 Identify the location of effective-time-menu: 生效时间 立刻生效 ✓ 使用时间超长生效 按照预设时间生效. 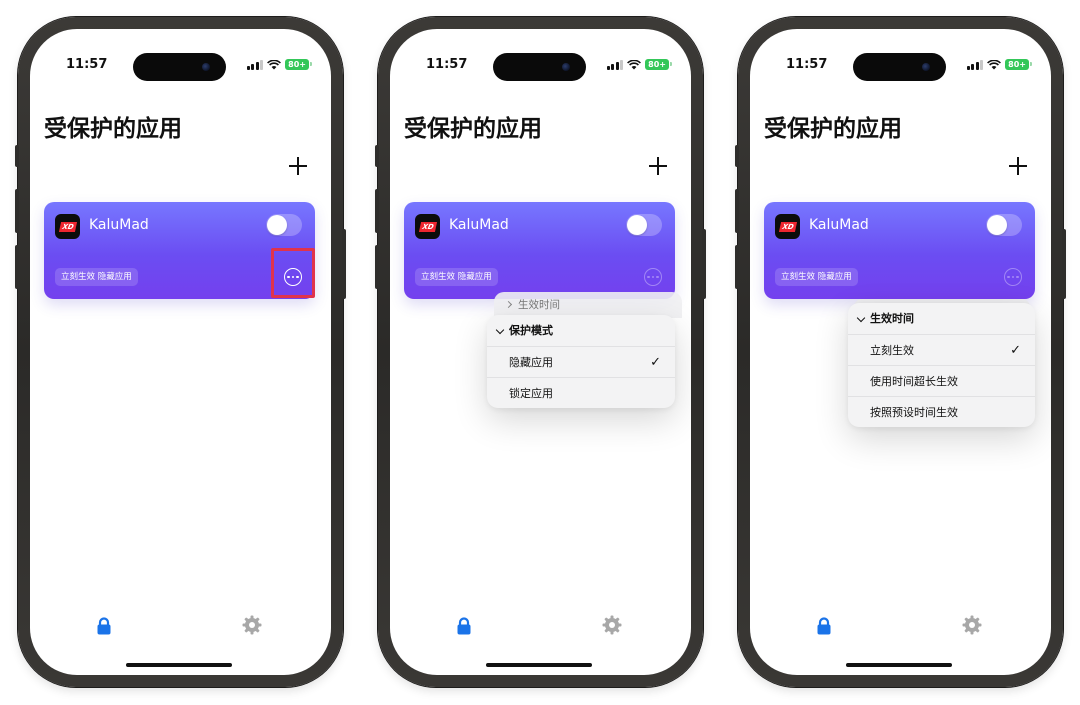
(941, 365).